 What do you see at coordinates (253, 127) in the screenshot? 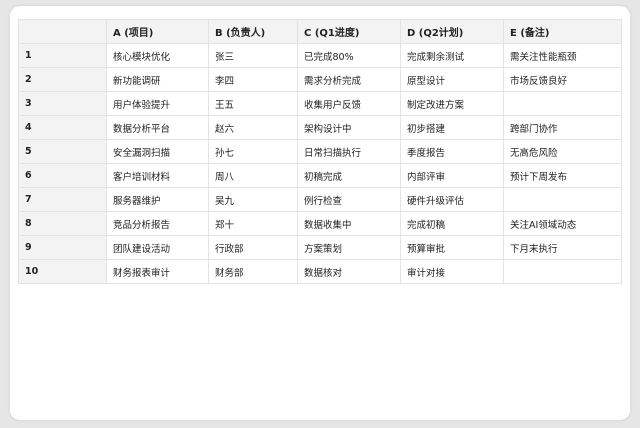
I see `cell-b: 赵六` at bounding box center [253, 127].